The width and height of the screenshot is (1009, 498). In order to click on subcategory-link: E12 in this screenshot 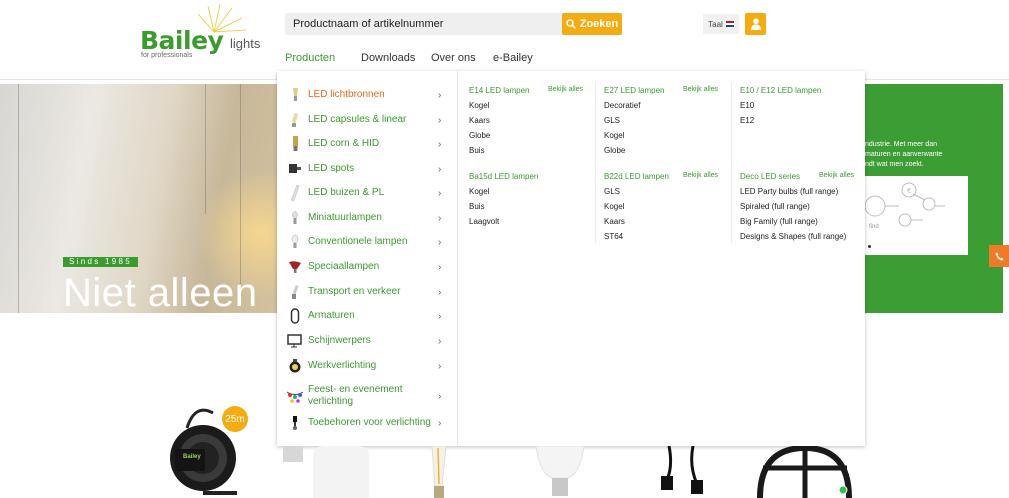, I will do `click(747, 120)`.